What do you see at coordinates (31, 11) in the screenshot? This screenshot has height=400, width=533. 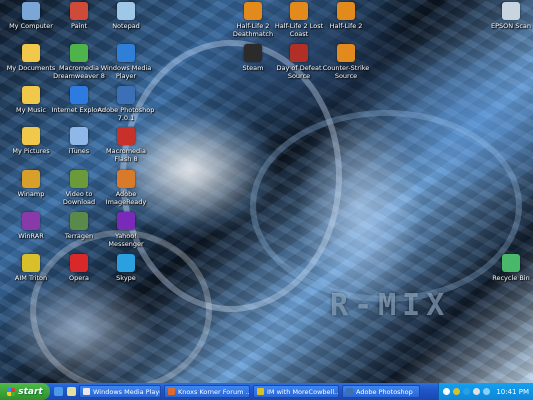 I see `computer-icon` at bounding box center [31, 11].